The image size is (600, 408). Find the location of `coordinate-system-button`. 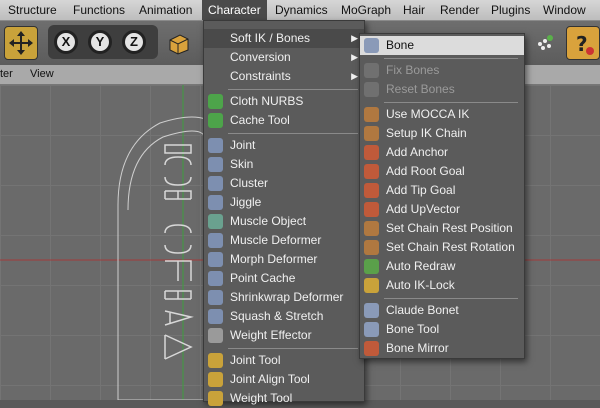

coordinate-system-button is located at coordinates (178, 42).